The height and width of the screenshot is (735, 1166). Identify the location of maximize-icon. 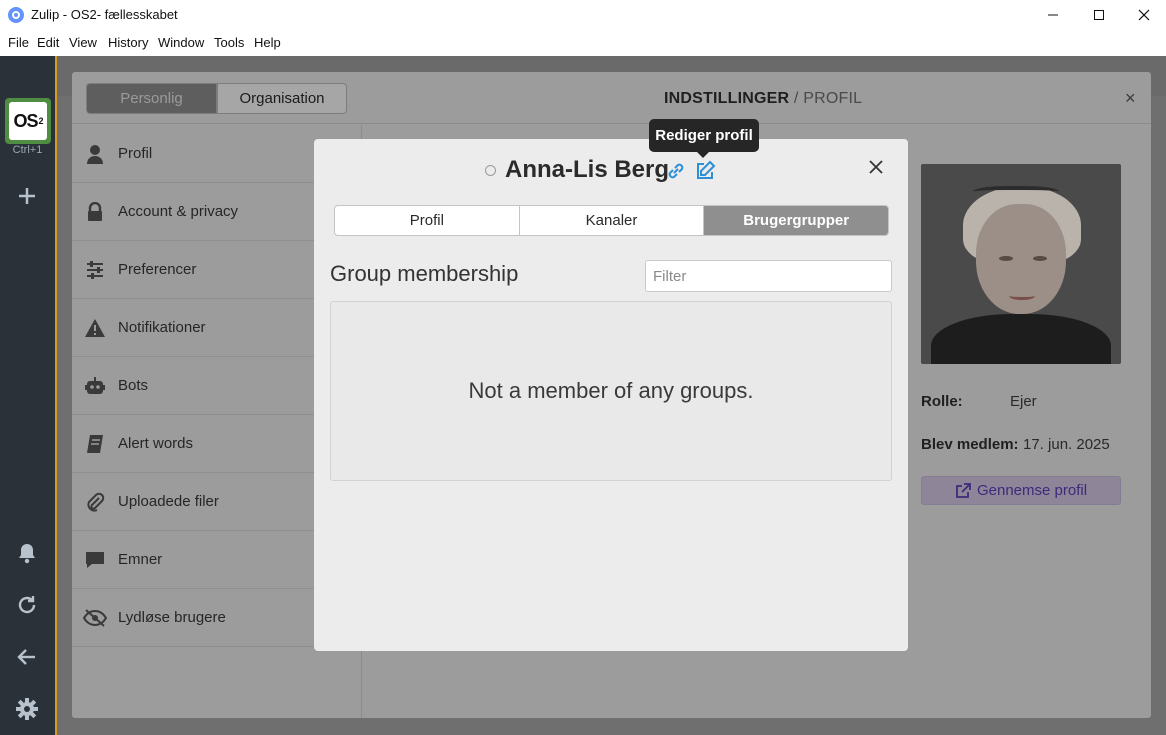
(1099, 15).